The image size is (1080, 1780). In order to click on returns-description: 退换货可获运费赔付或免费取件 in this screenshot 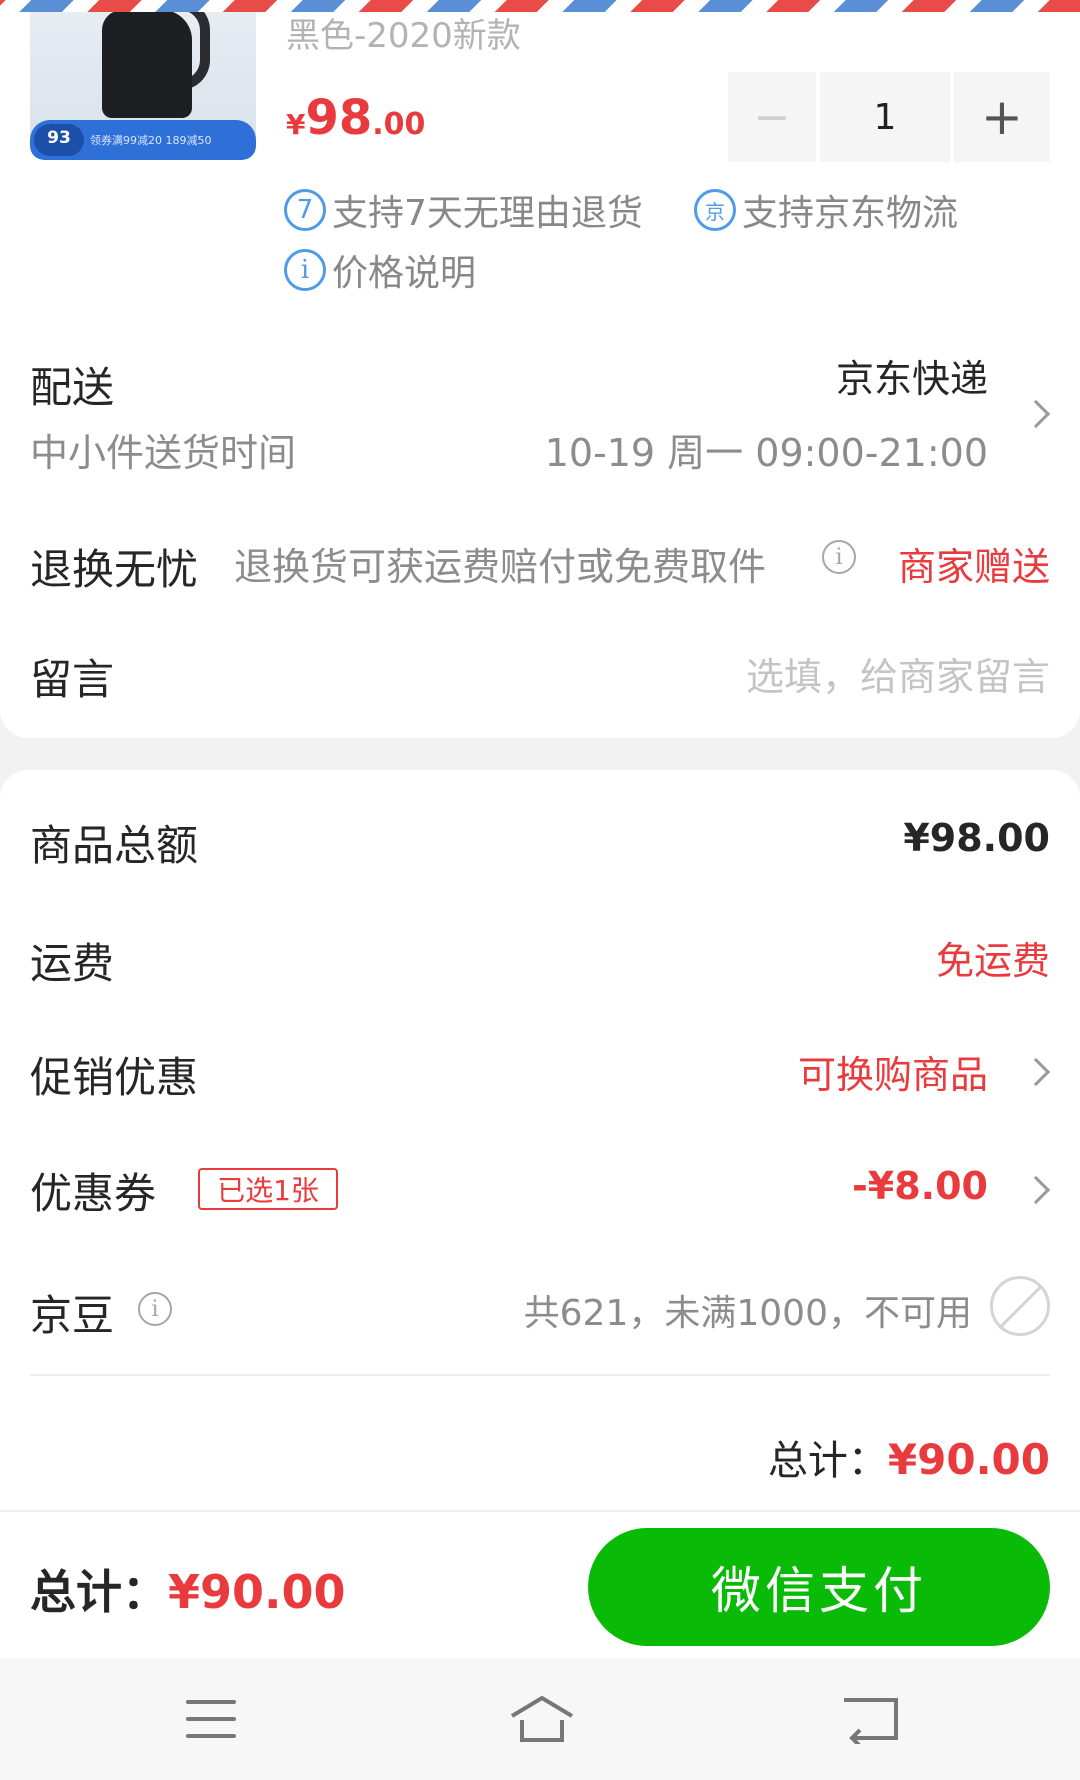, I will do `click(500, 567)`.